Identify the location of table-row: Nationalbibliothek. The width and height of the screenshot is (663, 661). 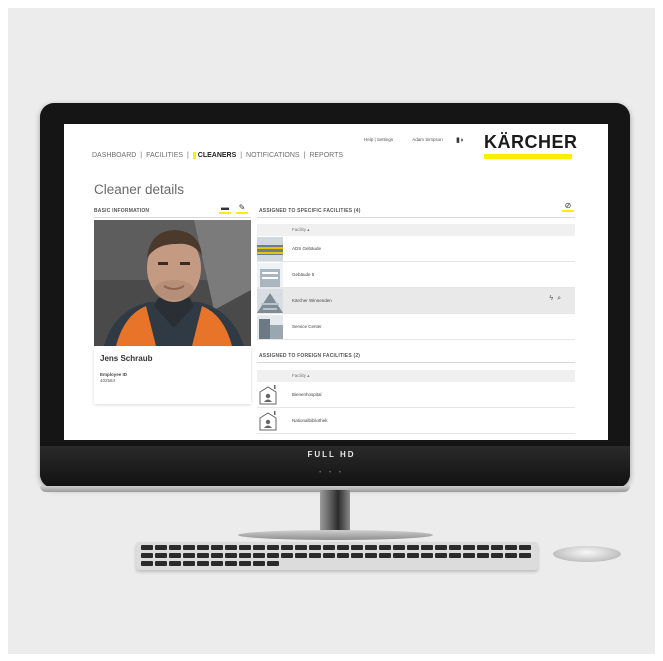
(416, 421).